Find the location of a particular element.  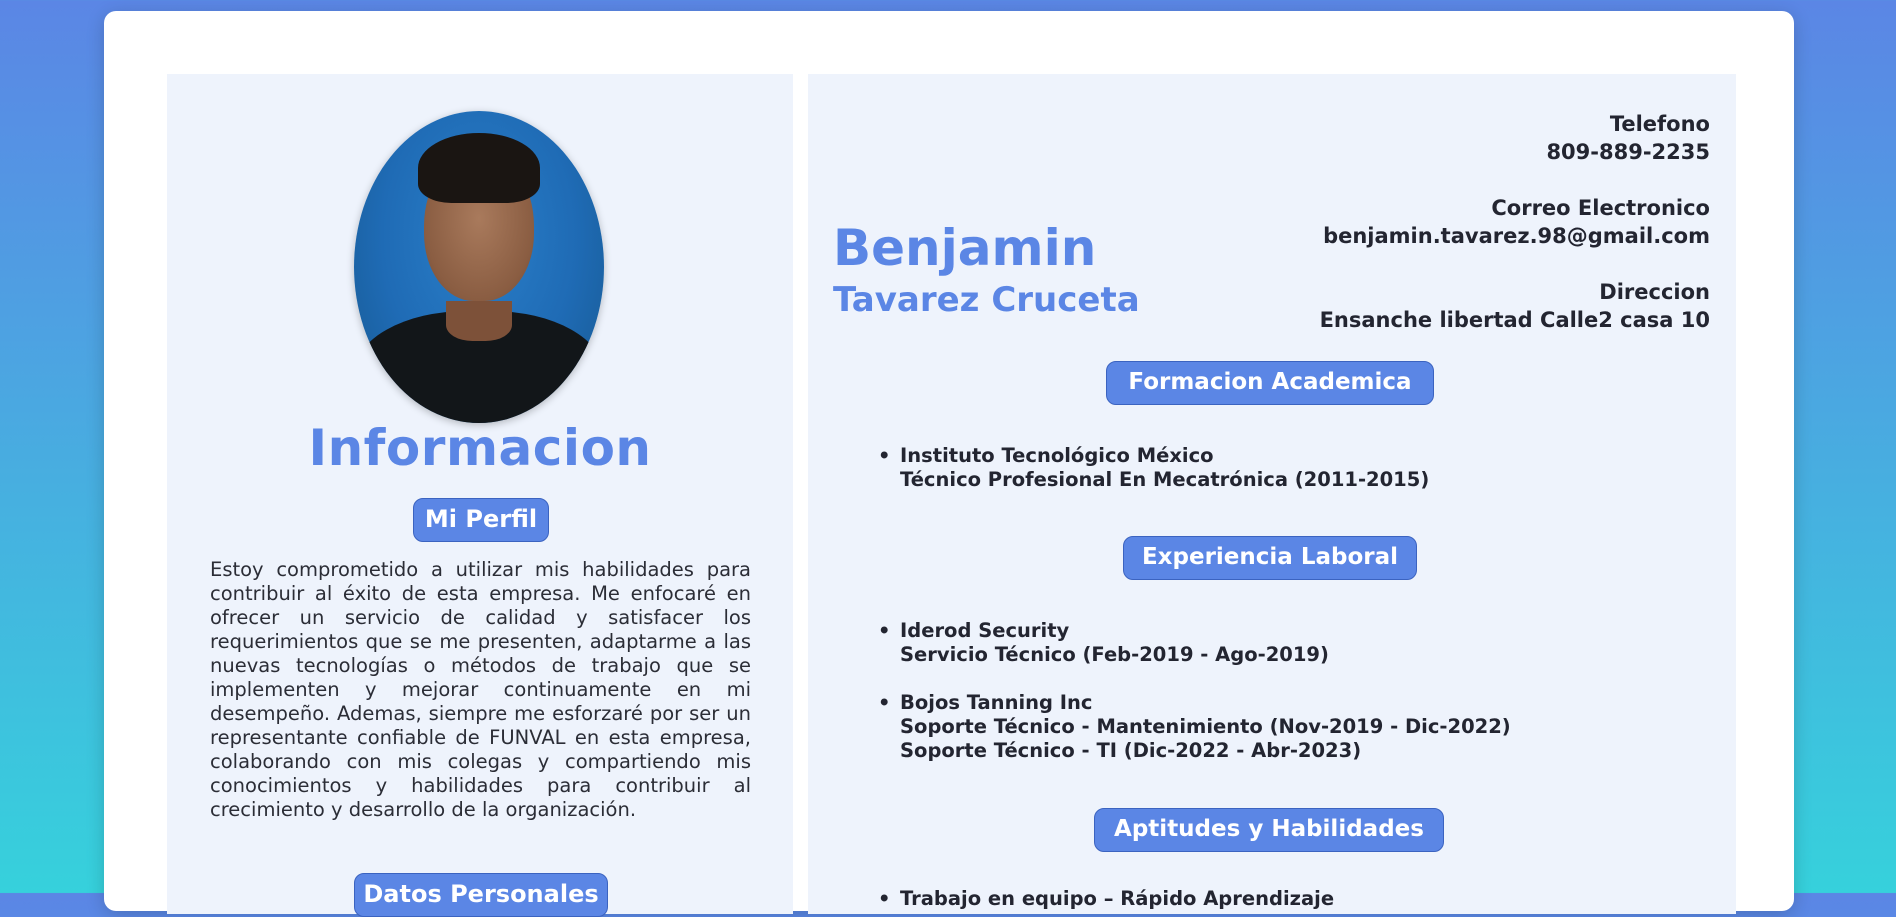

experience-company: Iderod Security is located at coordinates (985, 630).